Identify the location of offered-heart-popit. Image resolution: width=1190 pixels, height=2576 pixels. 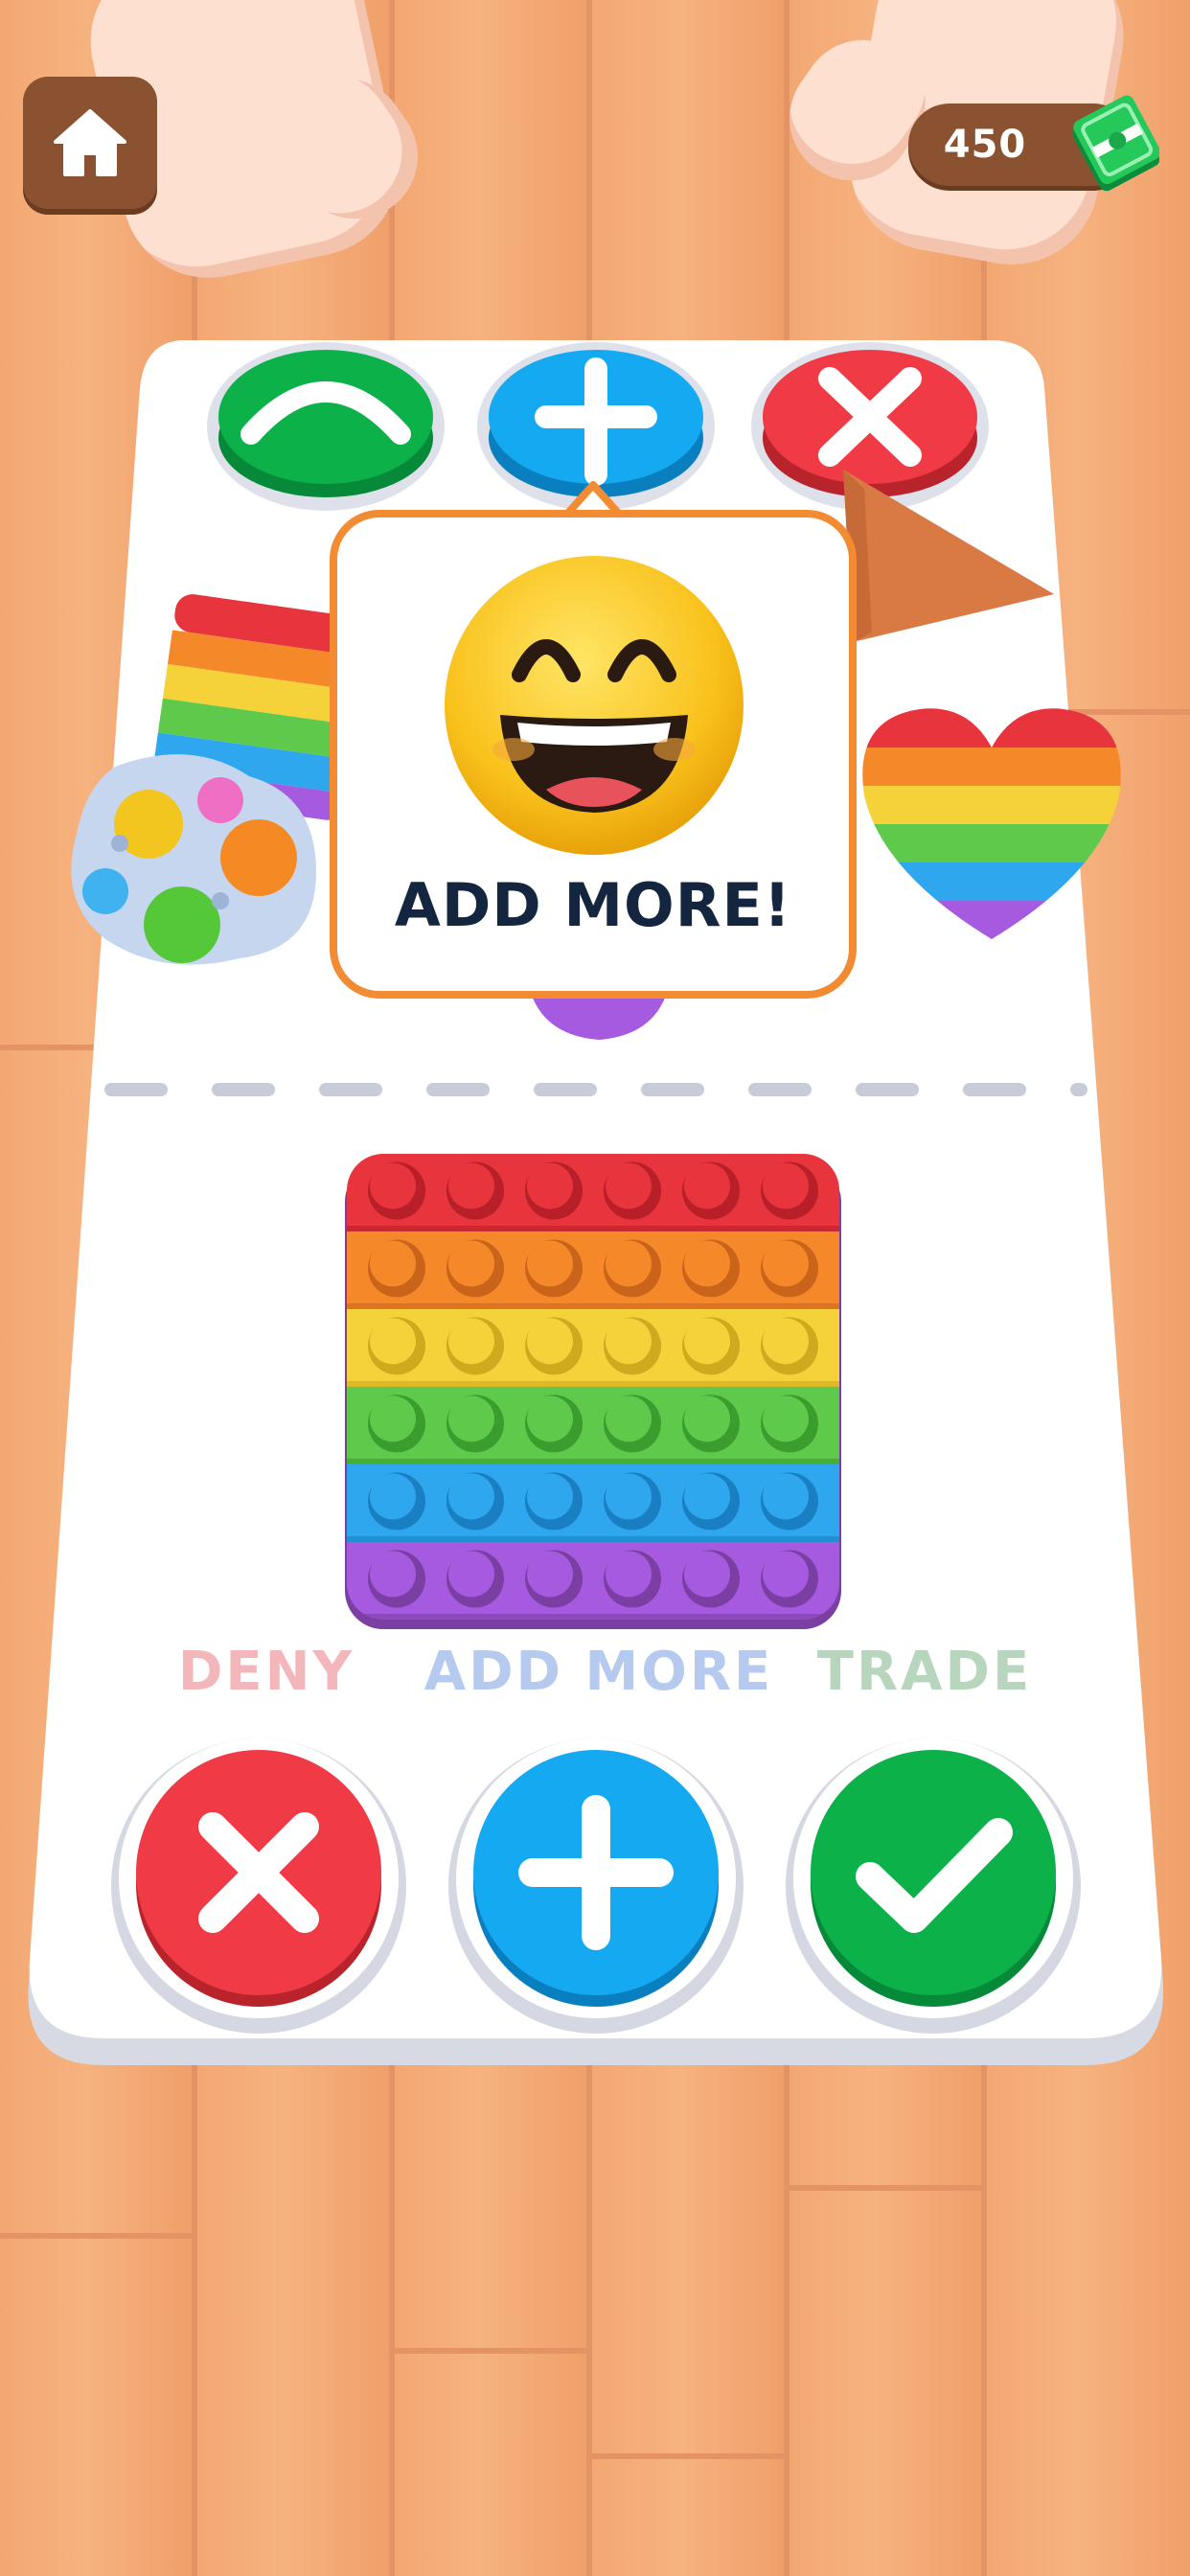
(991, 823).